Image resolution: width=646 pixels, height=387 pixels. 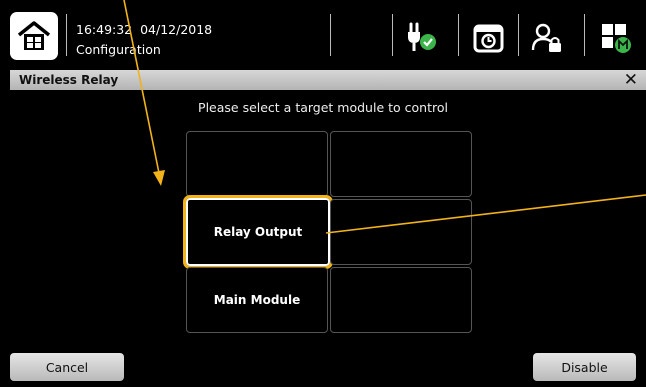 I want to click on annotation-callout-line, so click(x=485, y=214).